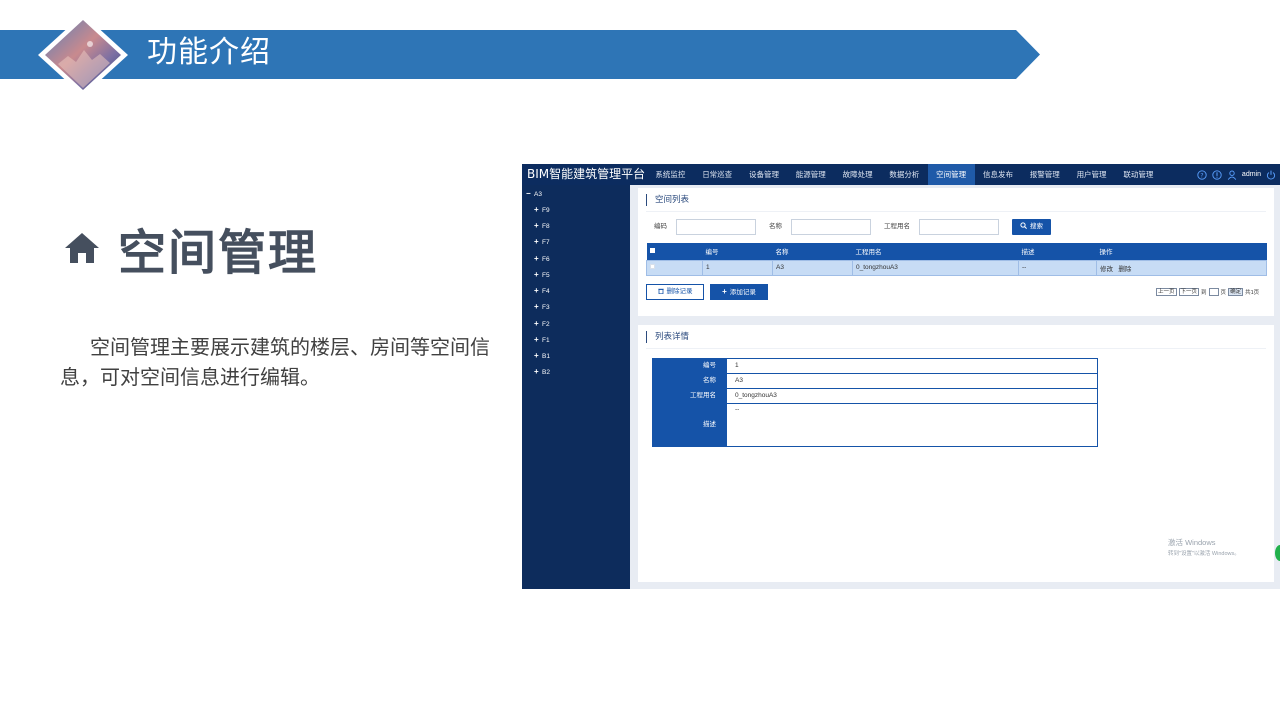 Image resolution: width=1280 pixels, height=720 pixels. I want to click on section-description: 空间管理主要展示建筑的楼层、房间等空间信息，可对空间信息进行编辑。, so click(275, 362).